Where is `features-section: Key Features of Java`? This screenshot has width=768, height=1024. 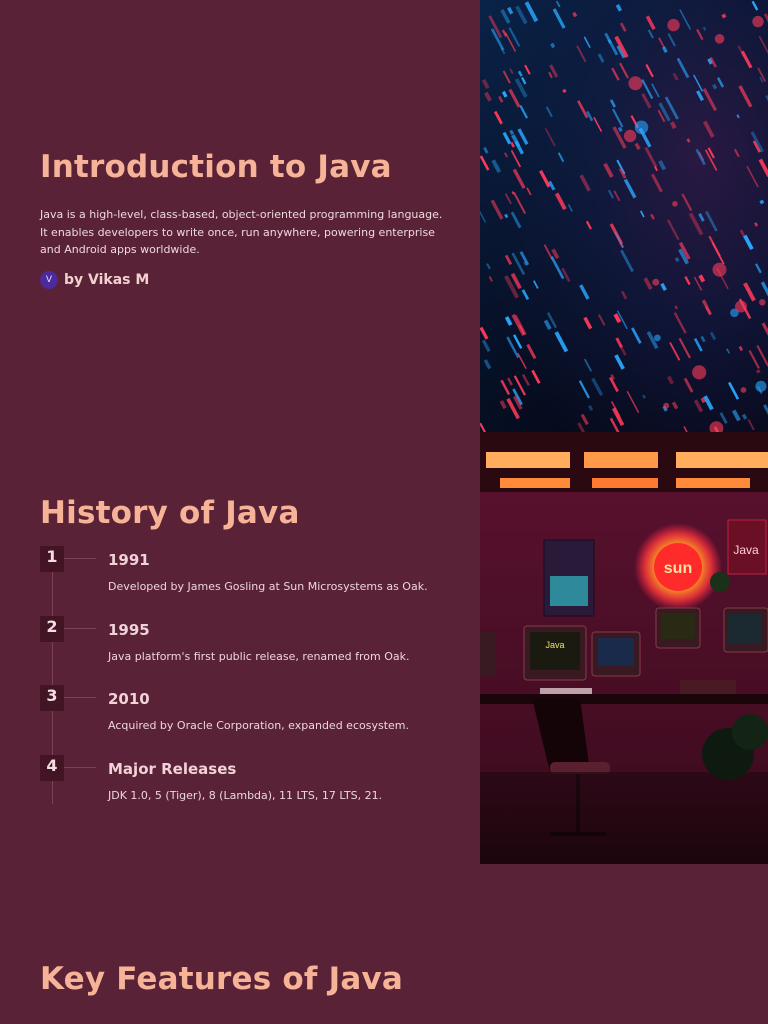
features-section: Key Features of Java is located at coordinates (221, 979).